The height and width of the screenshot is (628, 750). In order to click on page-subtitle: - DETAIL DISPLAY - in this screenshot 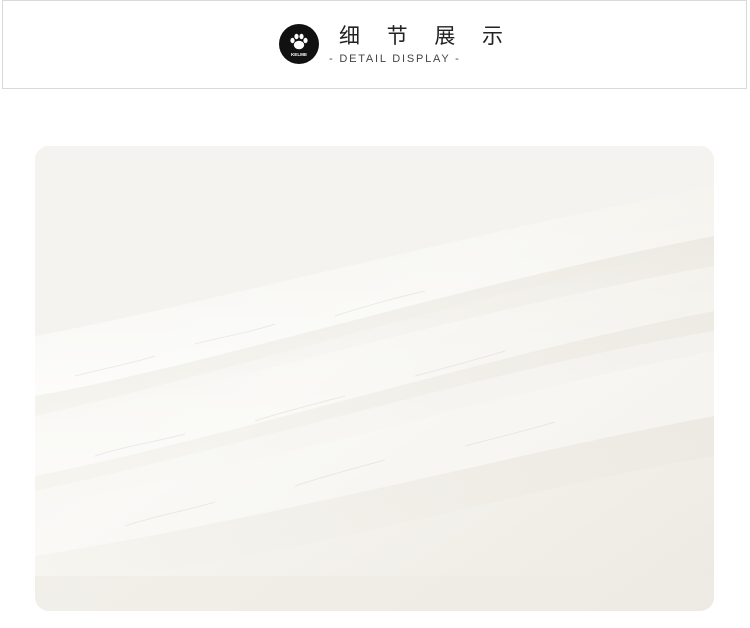, I will do `click(395, 59)`.